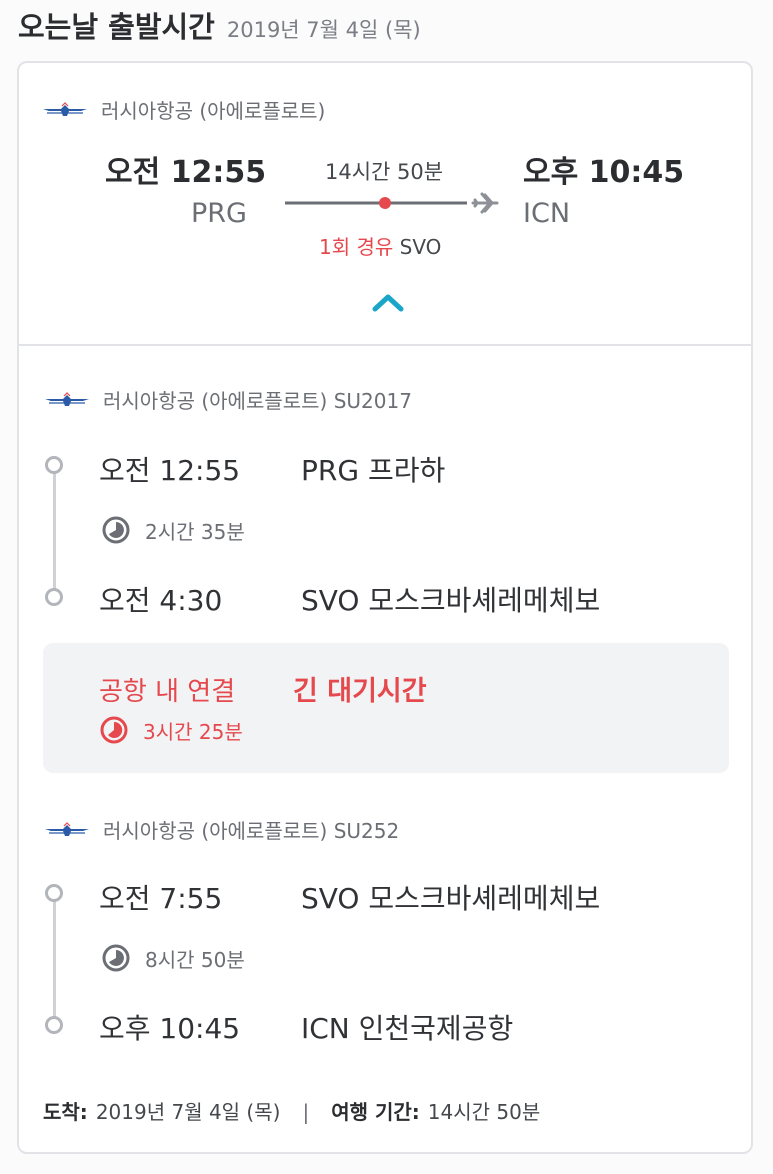 This screenshot has width=773, height=1174. Describe the element at coordinates (54, 963) in the screenshot. I see `segment-2-timeline` at that location.